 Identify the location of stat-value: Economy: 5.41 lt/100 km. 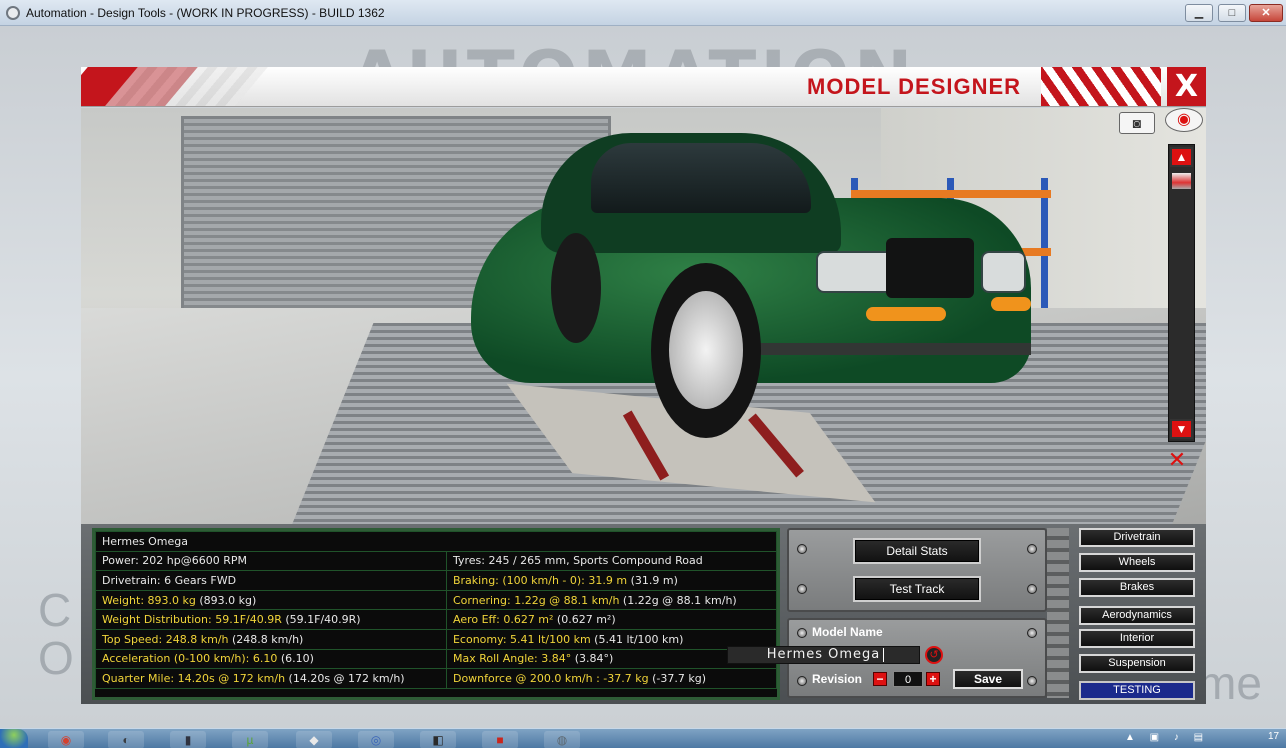
(521, 639).